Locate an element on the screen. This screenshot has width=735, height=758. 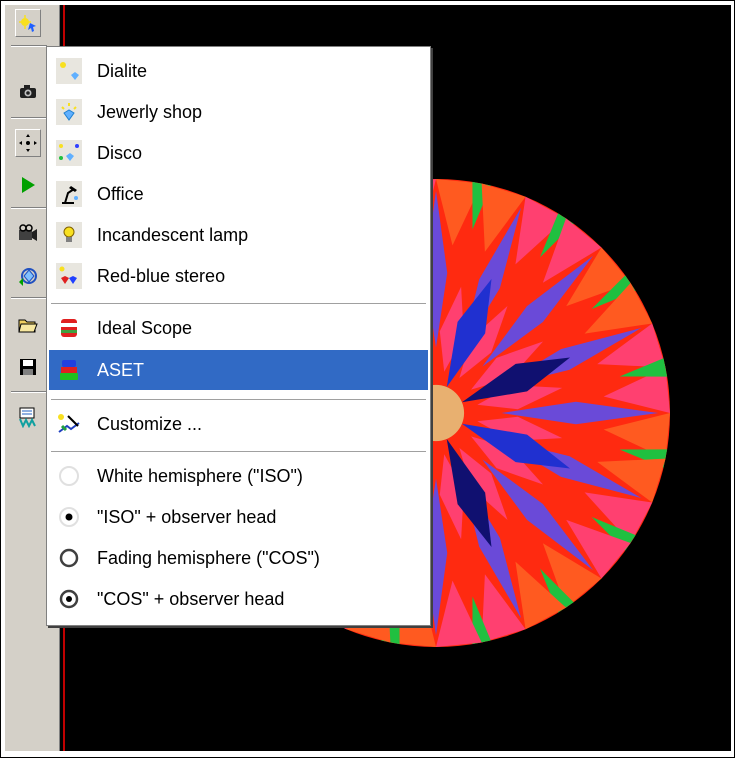
menu-item-incandescent-lamp: Incandescent lamp is located at coordinates (238, 235).